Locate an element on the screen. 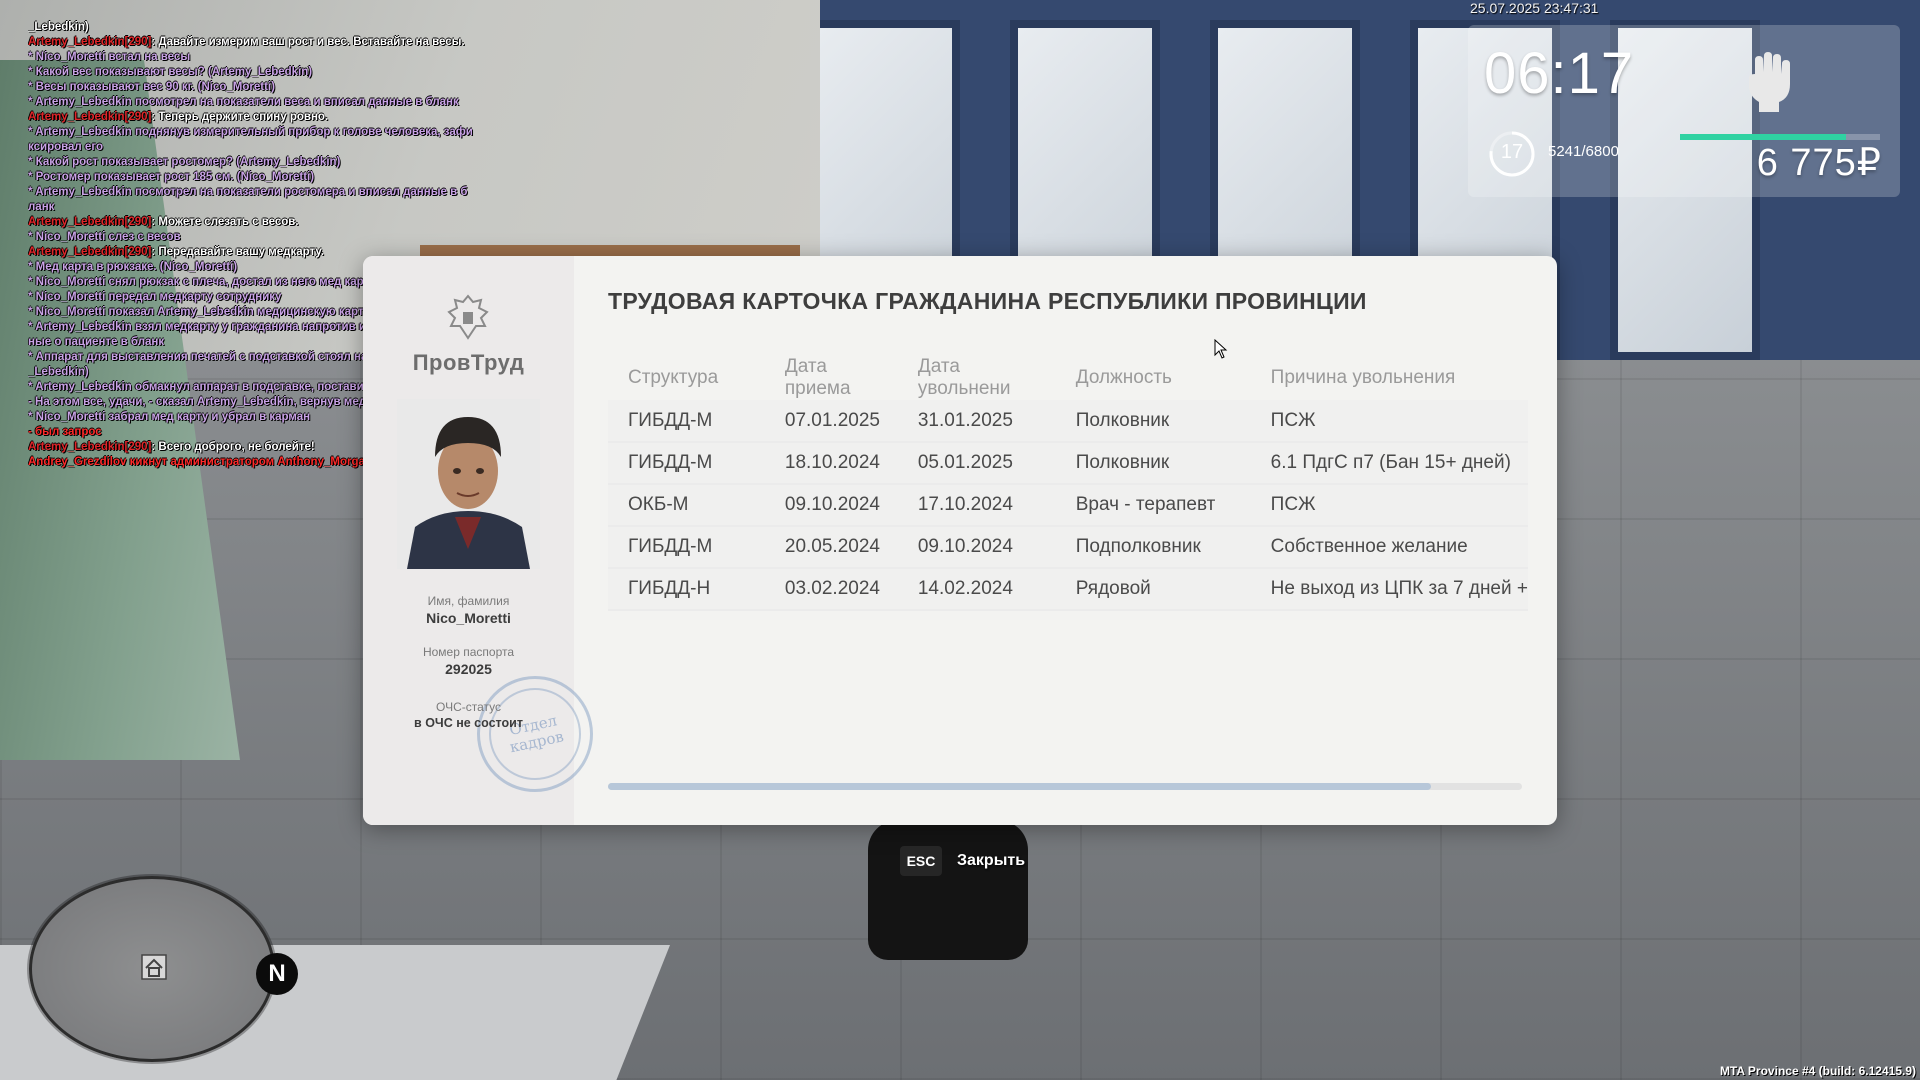 The width and height of the screenshot is (1920, 1080). table-cell: 31.01.2025 is located at coordinates (976, 421).